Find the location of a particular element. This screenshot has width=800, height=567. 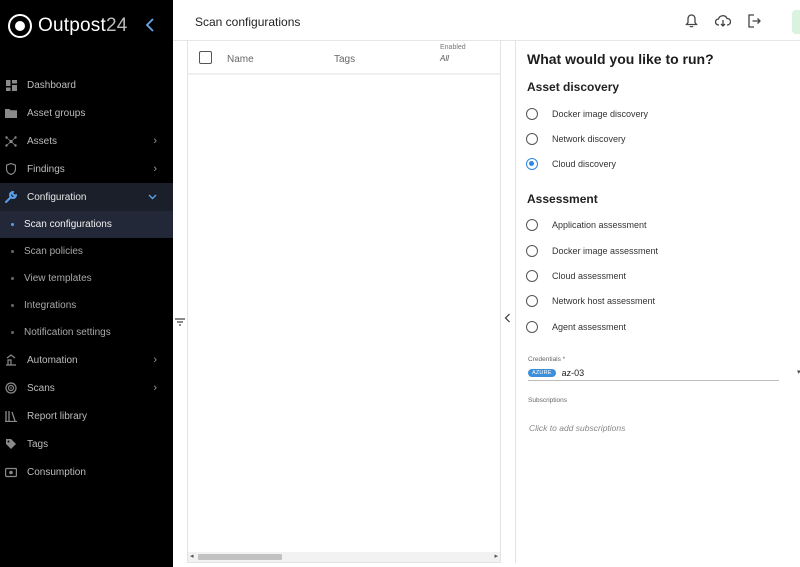

sidebar-item-dashboard: Dashboard is located at coordinates (86, 85).